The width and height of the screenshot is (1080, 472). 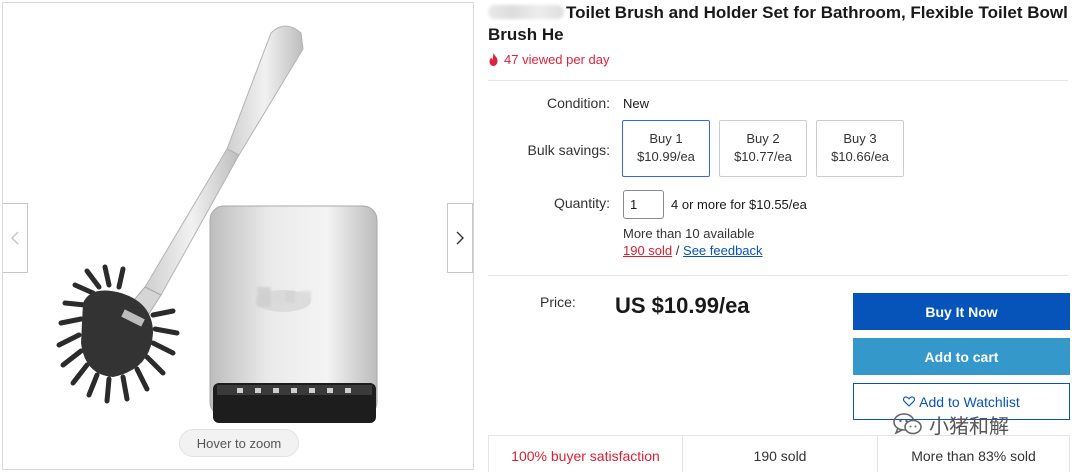 What do you see at coordinates (578, 103) in the screenshot?
I see `condition-label: Condition:` at bounding box center [578, 103].